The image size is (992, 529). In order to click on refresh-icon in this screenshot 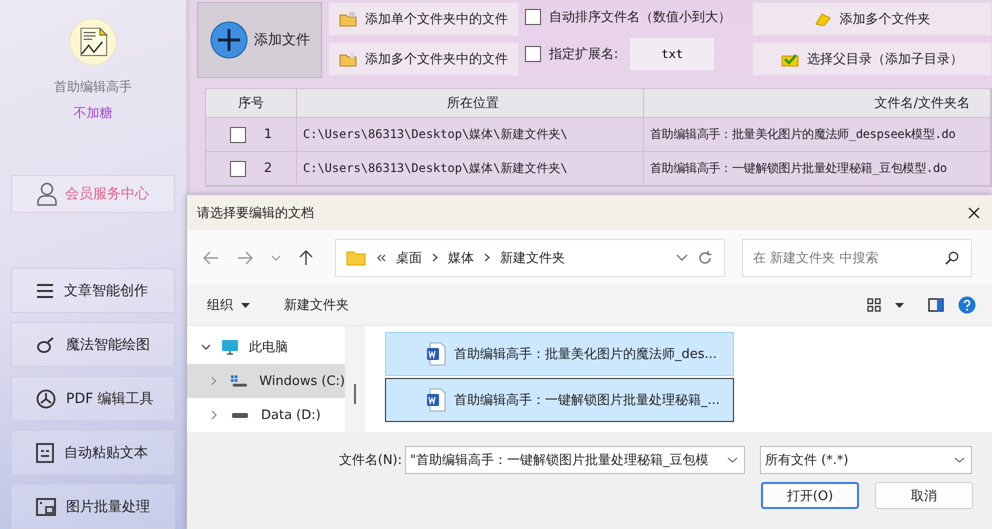, I will do `click(705, 257)`.